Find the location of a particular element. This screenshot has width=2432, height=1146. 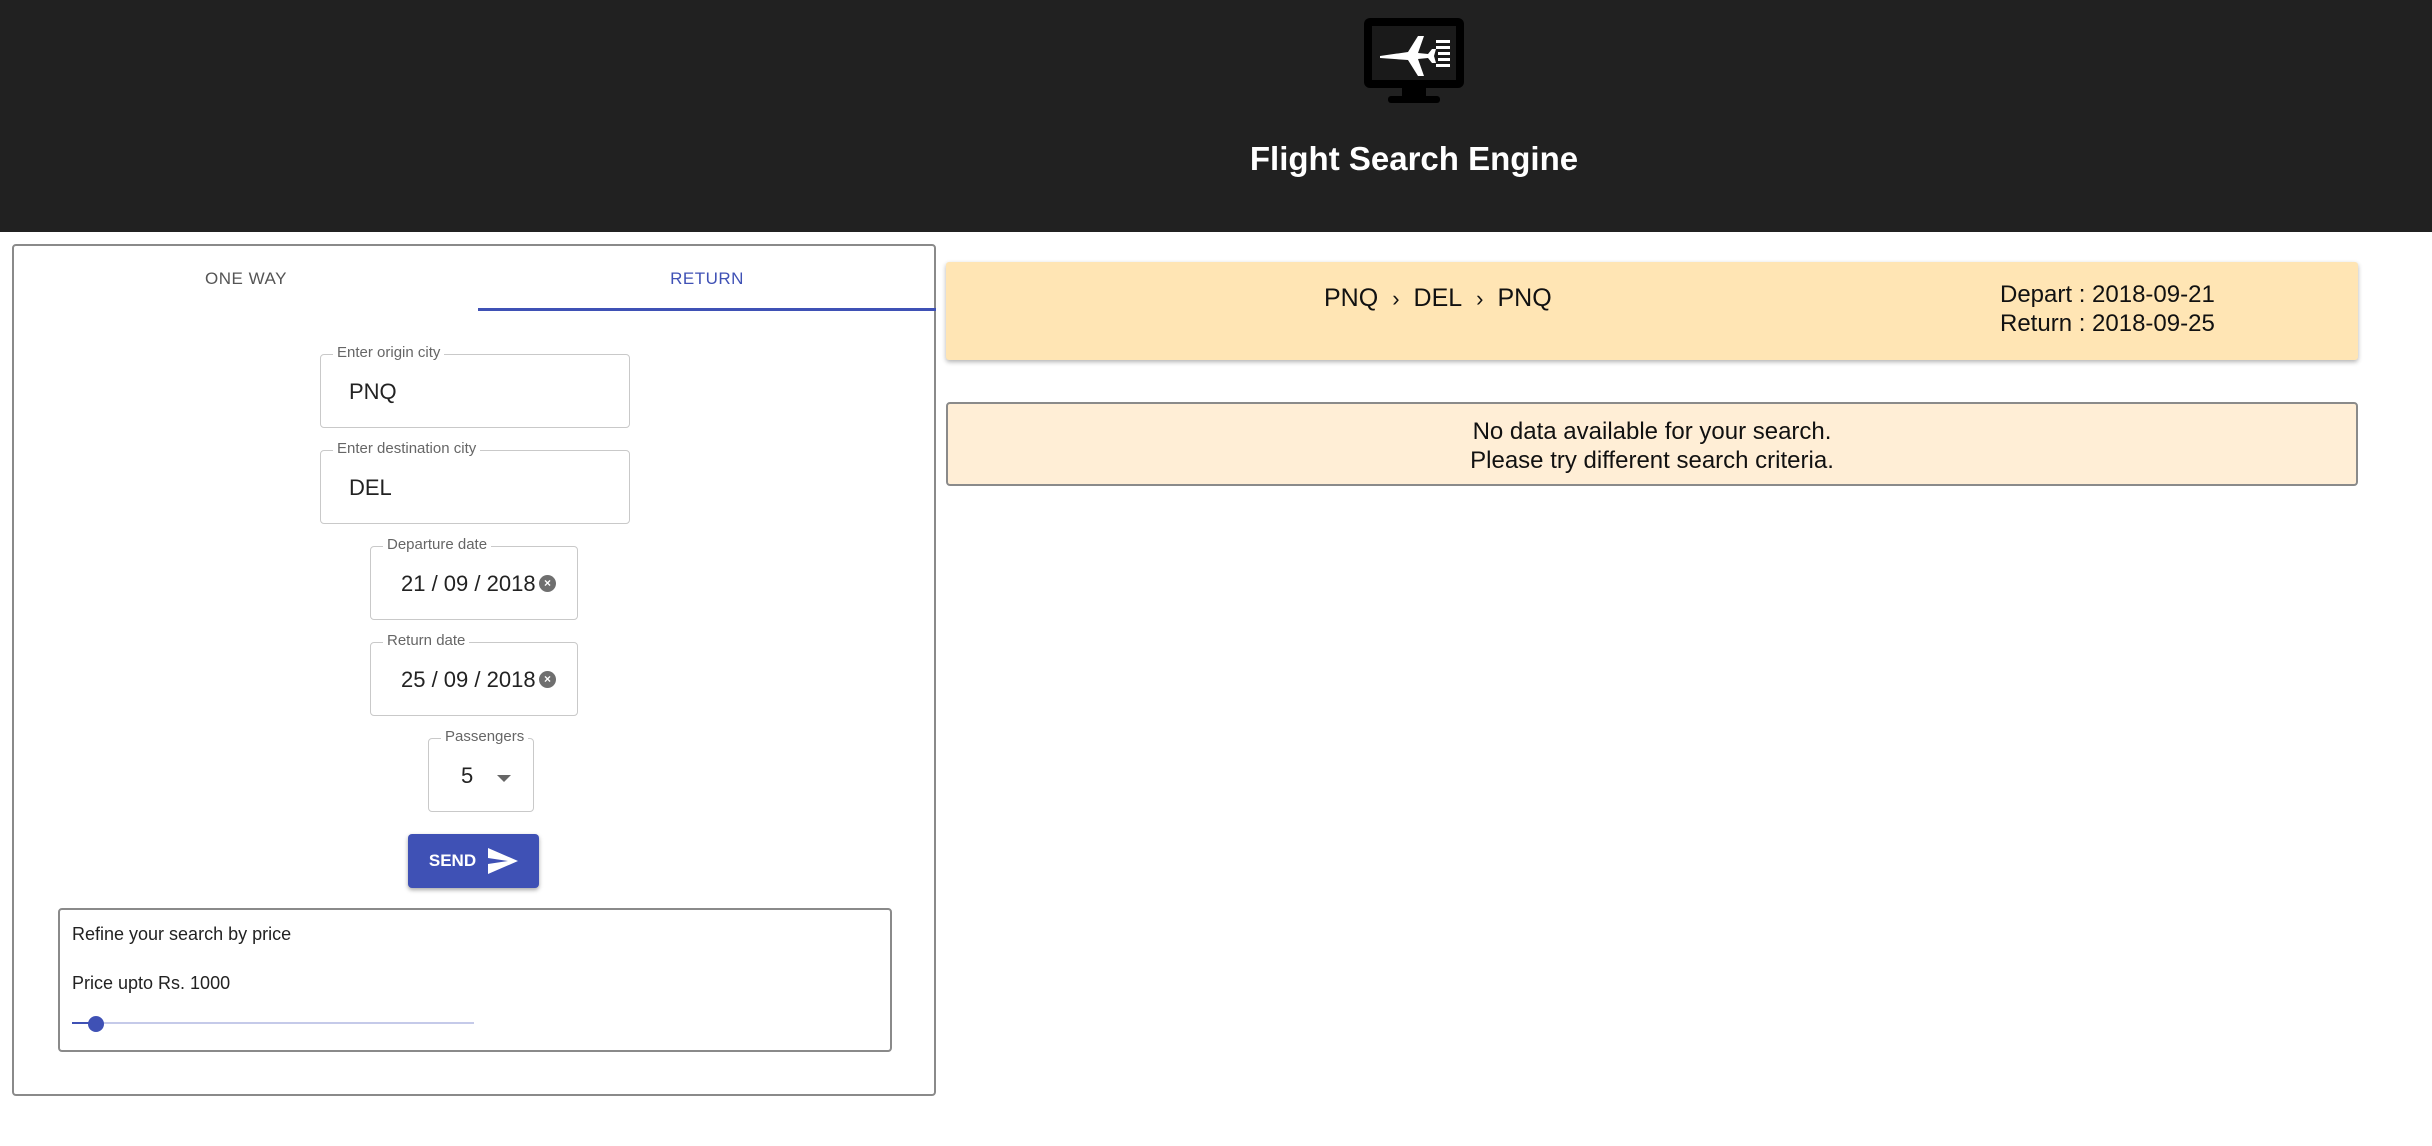

origin-city-label: Enter origin city is located at coordinates (389, 352).